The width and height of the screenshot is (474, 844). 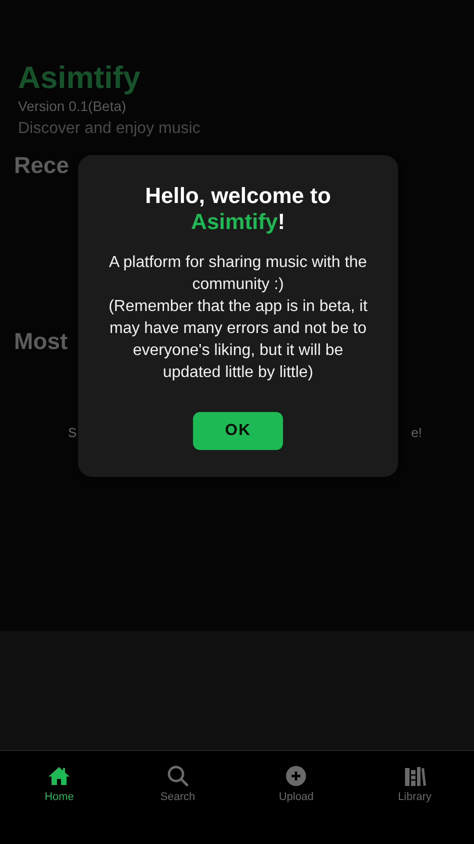 What do you see at coordinates (296, 776) in the screenshot?
I see `plus-circle-icon` at bounding box center [296, 776].